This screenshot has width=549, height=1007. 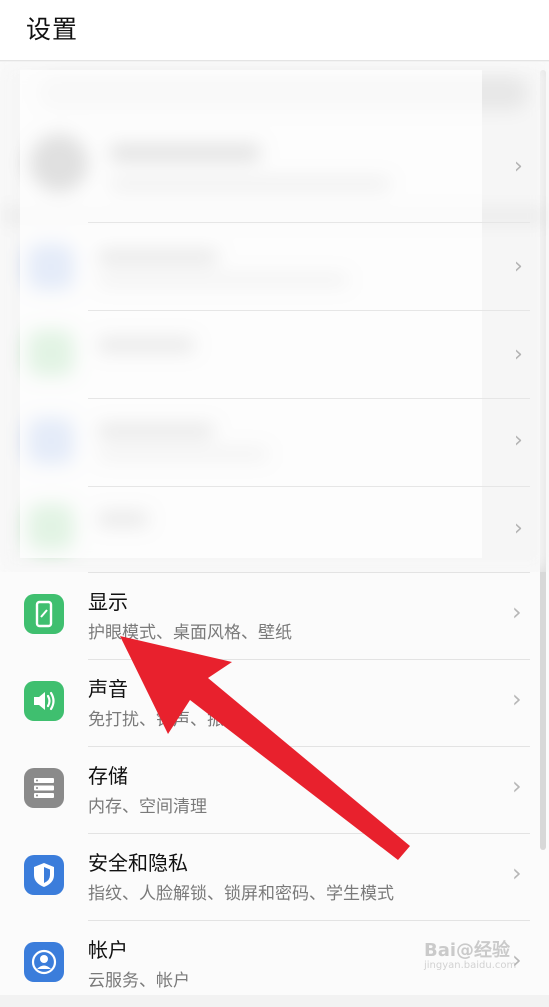 I want to click on settings-item-security-privacy: 安全和隐私 指纹、人脸解锁、锁屏和密码、学生模式 ›, so click(x=274, y=876).